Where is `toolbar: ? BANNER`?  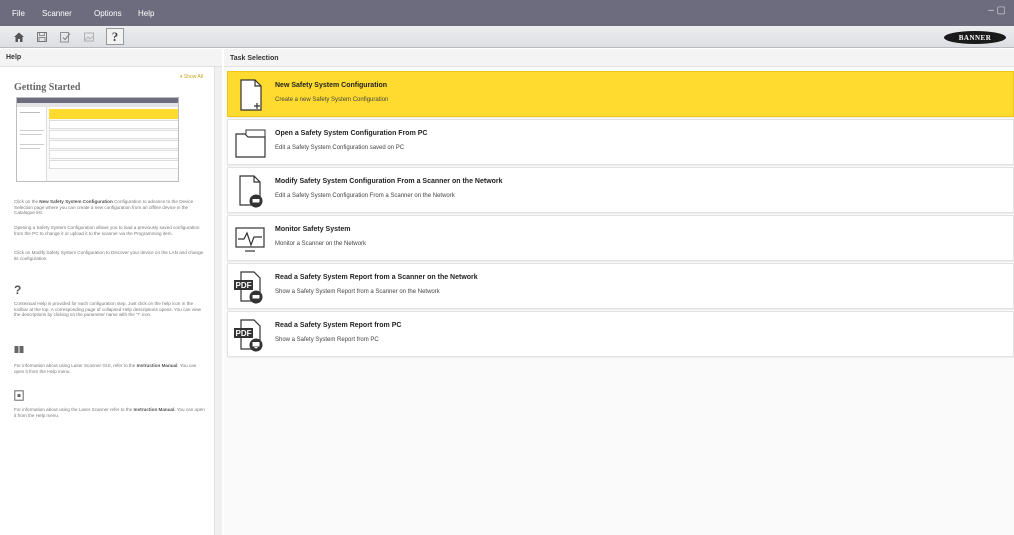
toolbar: ? BANNER is located at coordinates (507, 37).